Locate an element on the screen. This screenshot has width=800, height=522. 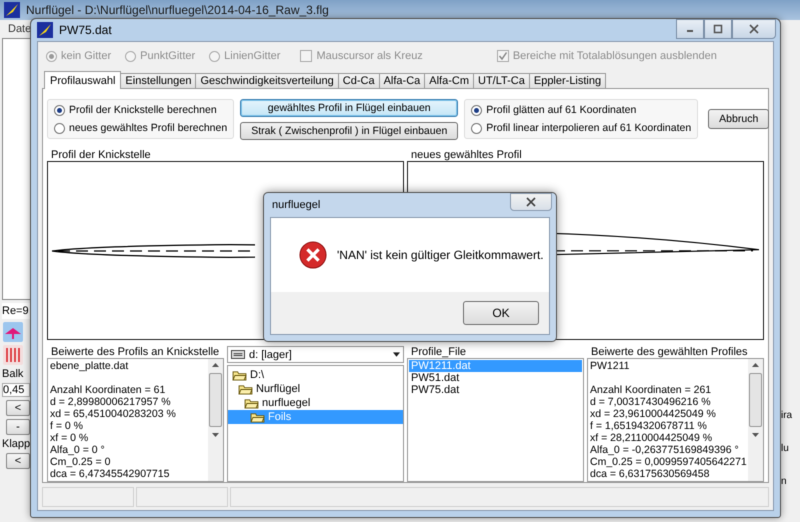
maximize-icon is located at coordinates (718, 29).